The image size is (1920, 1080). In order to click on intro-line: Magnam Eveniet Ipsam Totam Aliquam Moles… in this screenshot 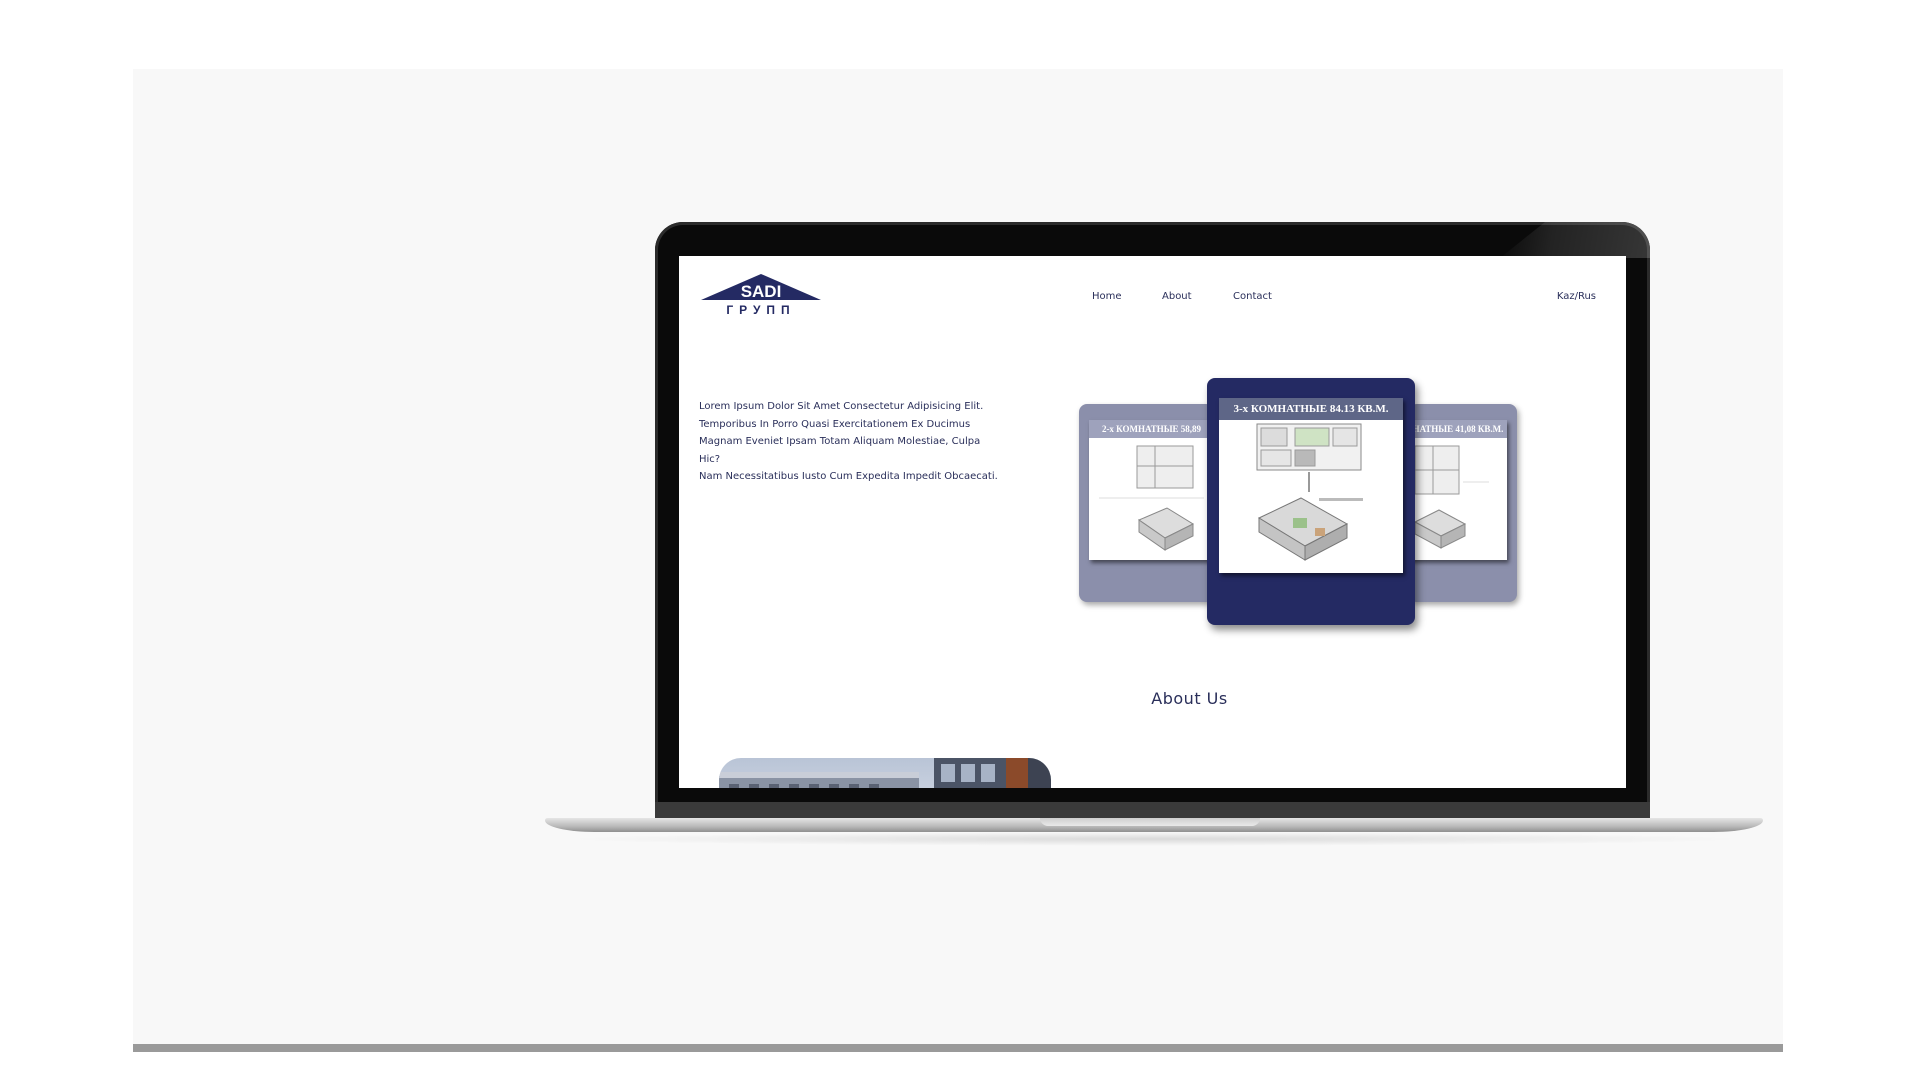, I will do `click(840, 450)`.